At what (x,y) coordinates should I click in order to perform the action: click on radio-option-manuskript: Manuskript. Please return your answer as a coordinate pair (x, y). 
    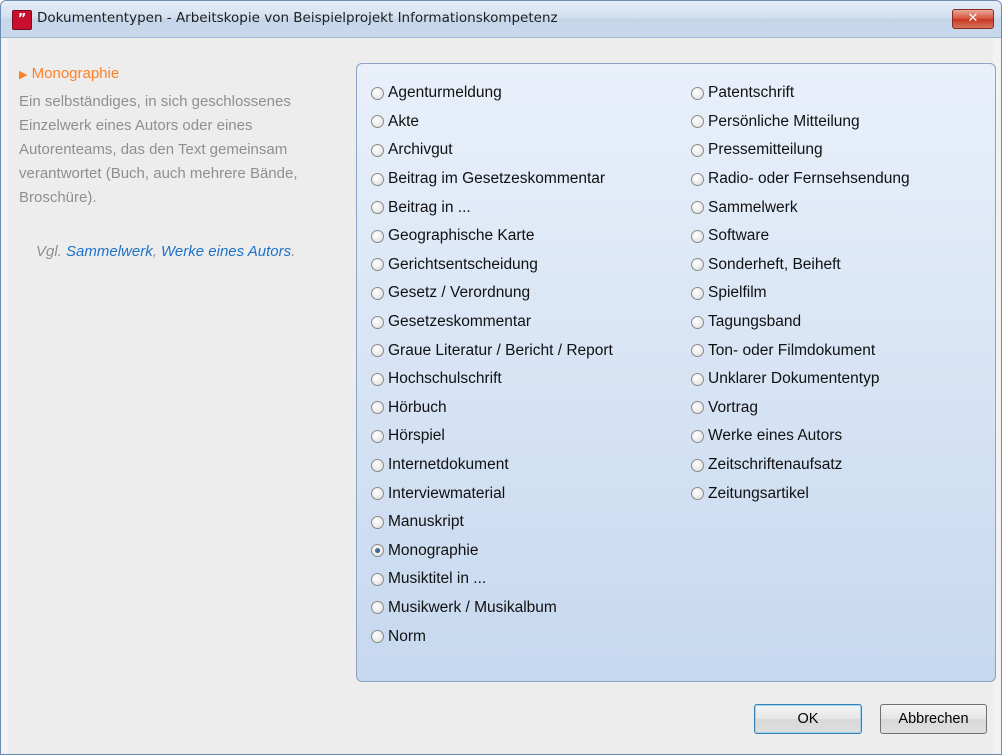
    Looking at the image, I should click on (492, 522).